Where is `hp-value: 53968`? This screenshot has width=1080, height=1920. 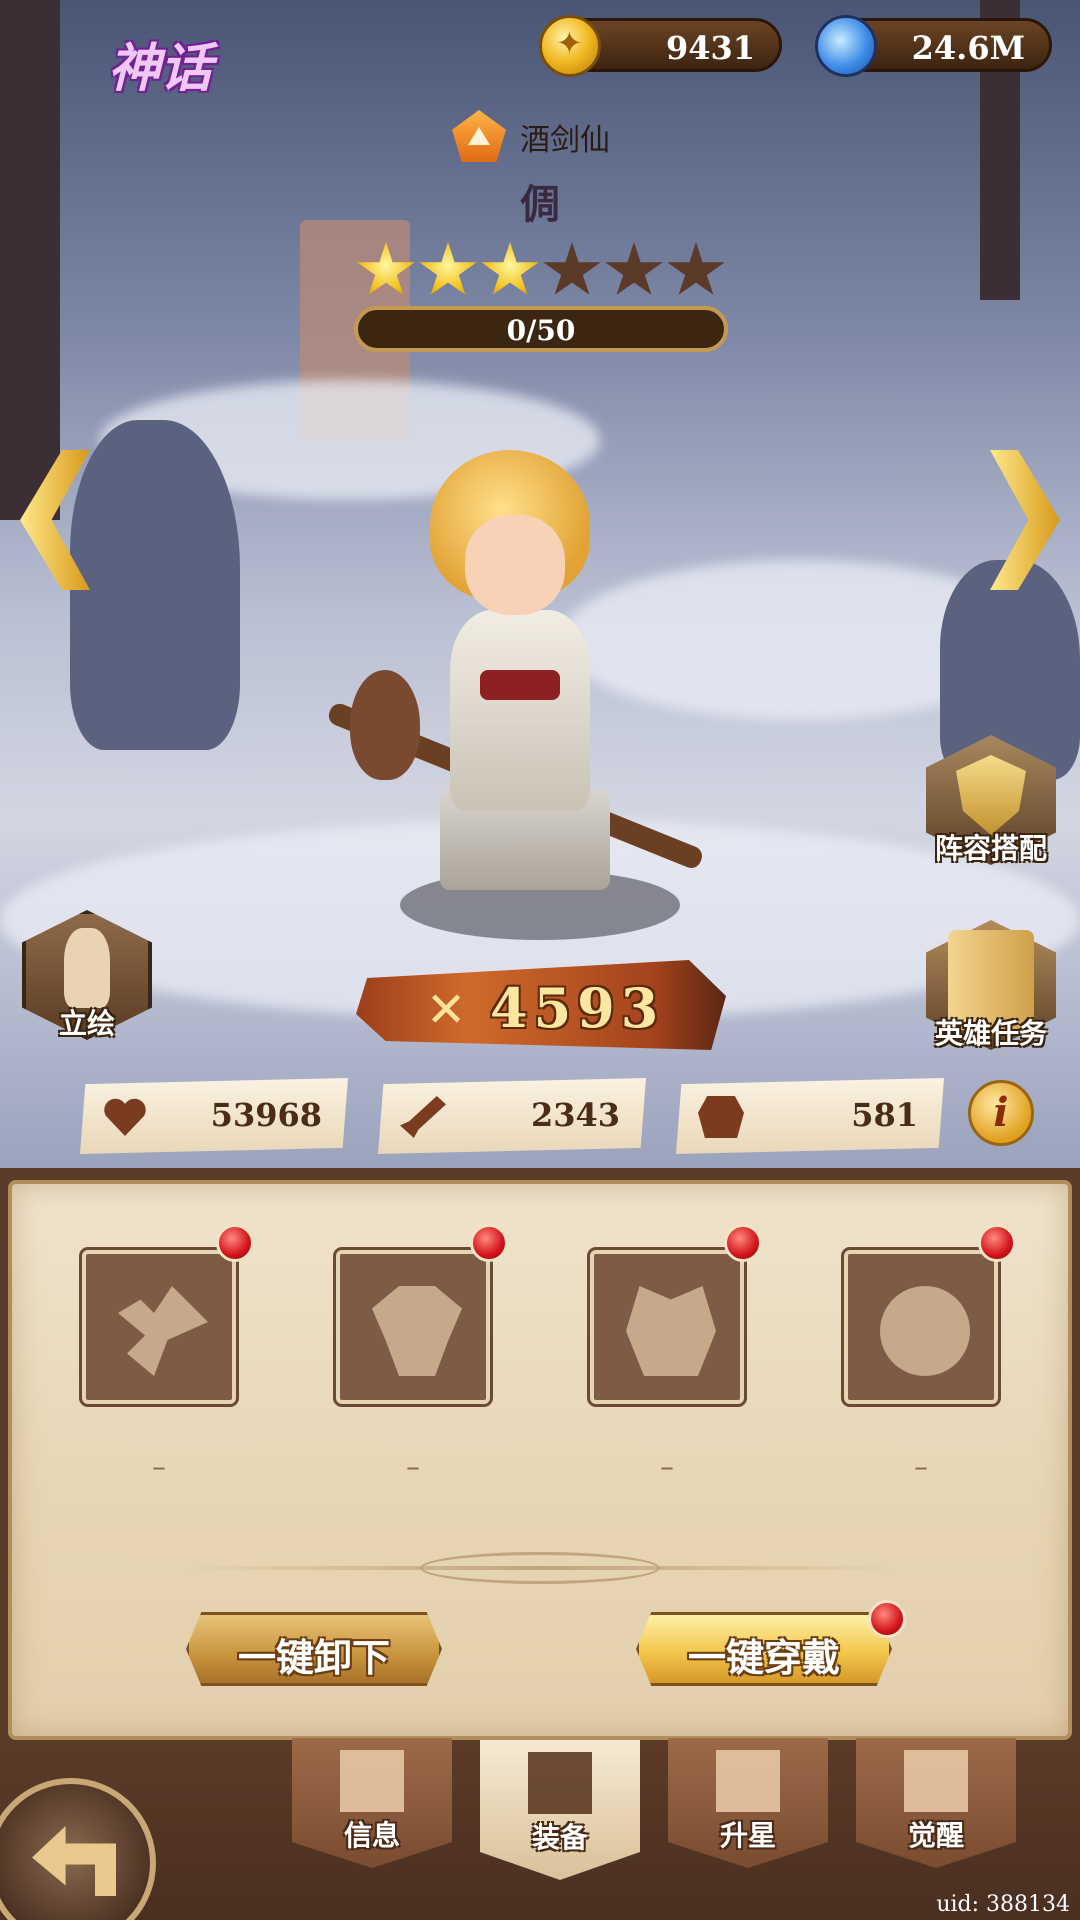 hp-value: 53968 is located at coordinates (266, 1115).